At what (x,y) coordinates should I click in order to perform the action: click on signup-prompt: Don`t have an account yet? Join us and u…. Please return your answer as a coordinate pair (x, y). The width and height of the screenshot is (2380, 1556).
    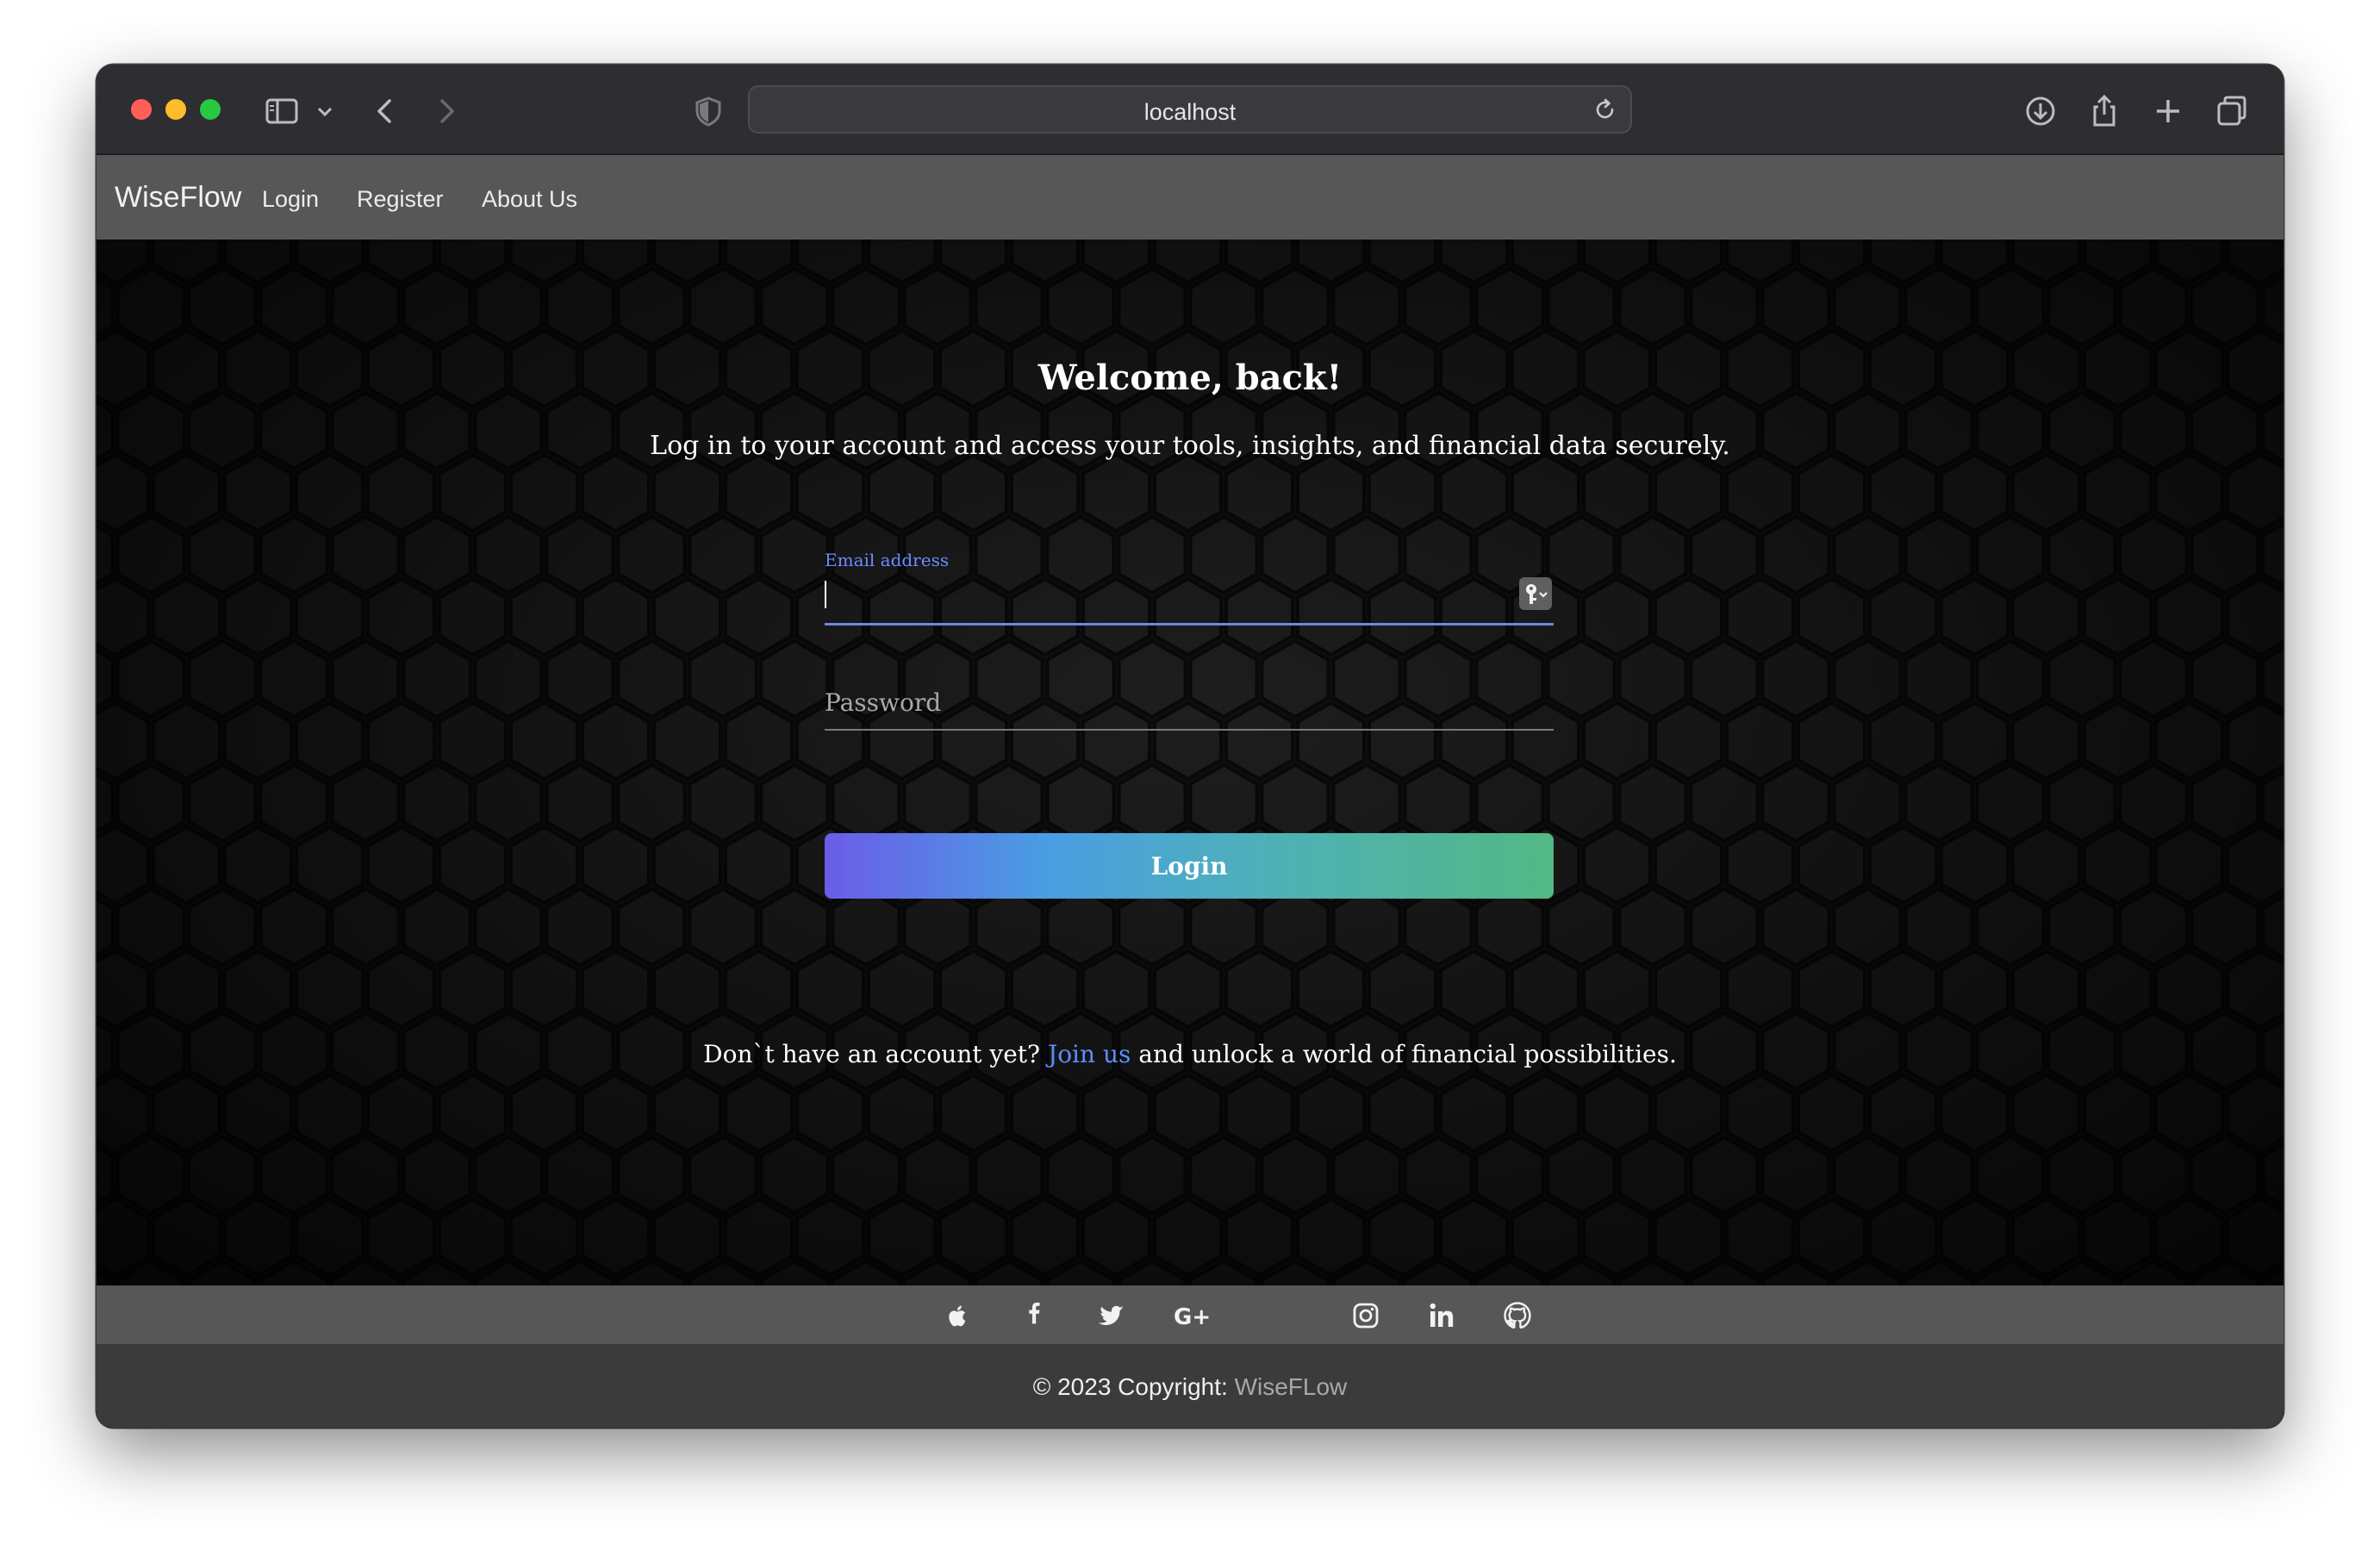
    Looking at the image, I should click on (1190, 1054).